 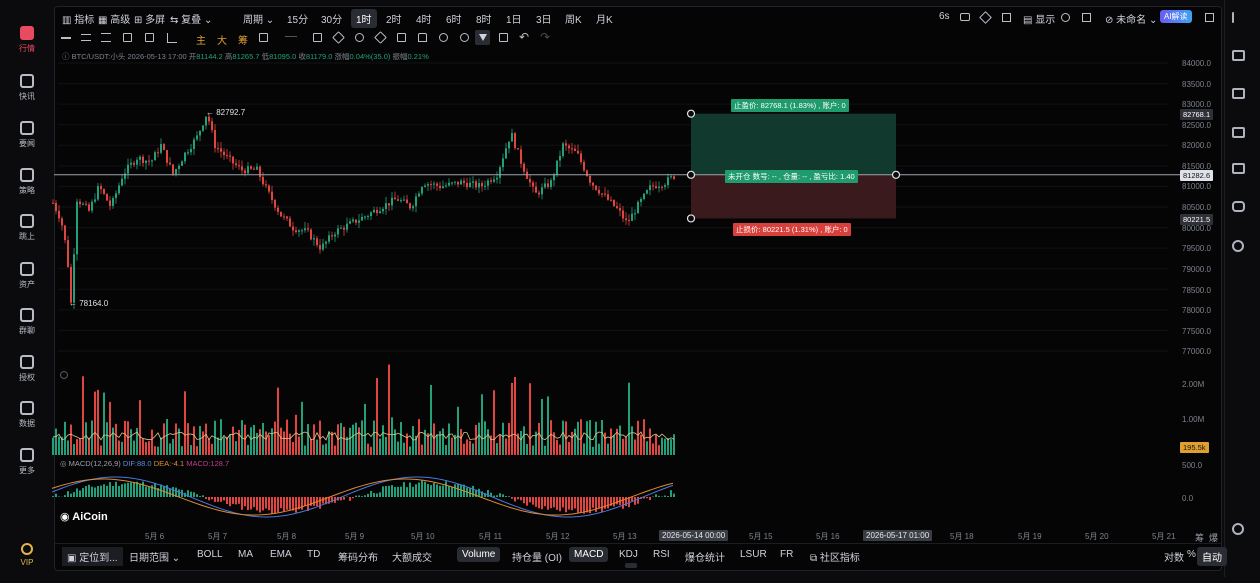 I want to click on subchart-lsur: LSUR, so click(x=753, y=554).